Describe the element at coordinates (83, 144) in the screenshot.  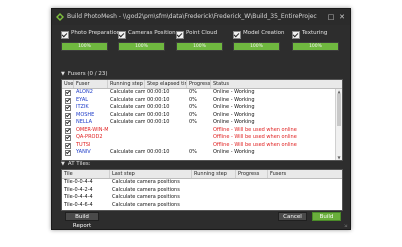
I see `fuser-fuser-cell: TUTSI` at that location.